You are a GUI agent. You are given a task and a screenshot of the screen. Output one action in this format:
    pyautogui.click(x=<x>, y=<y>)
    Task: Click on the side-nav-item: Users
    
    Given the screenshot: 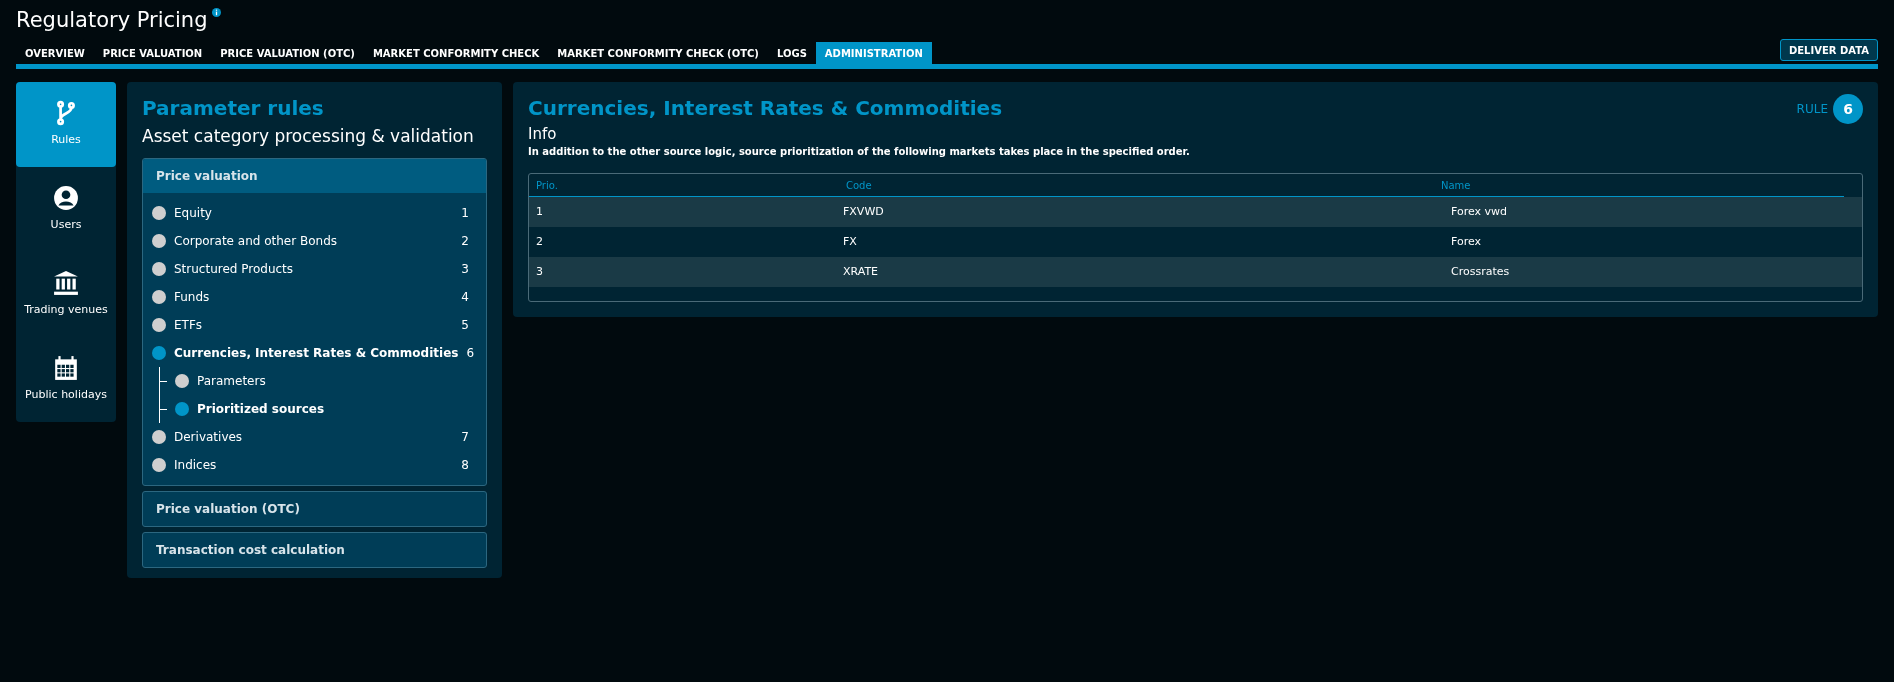 What is the action you would take?
    pyautogui.click(x=66, y=209)
    